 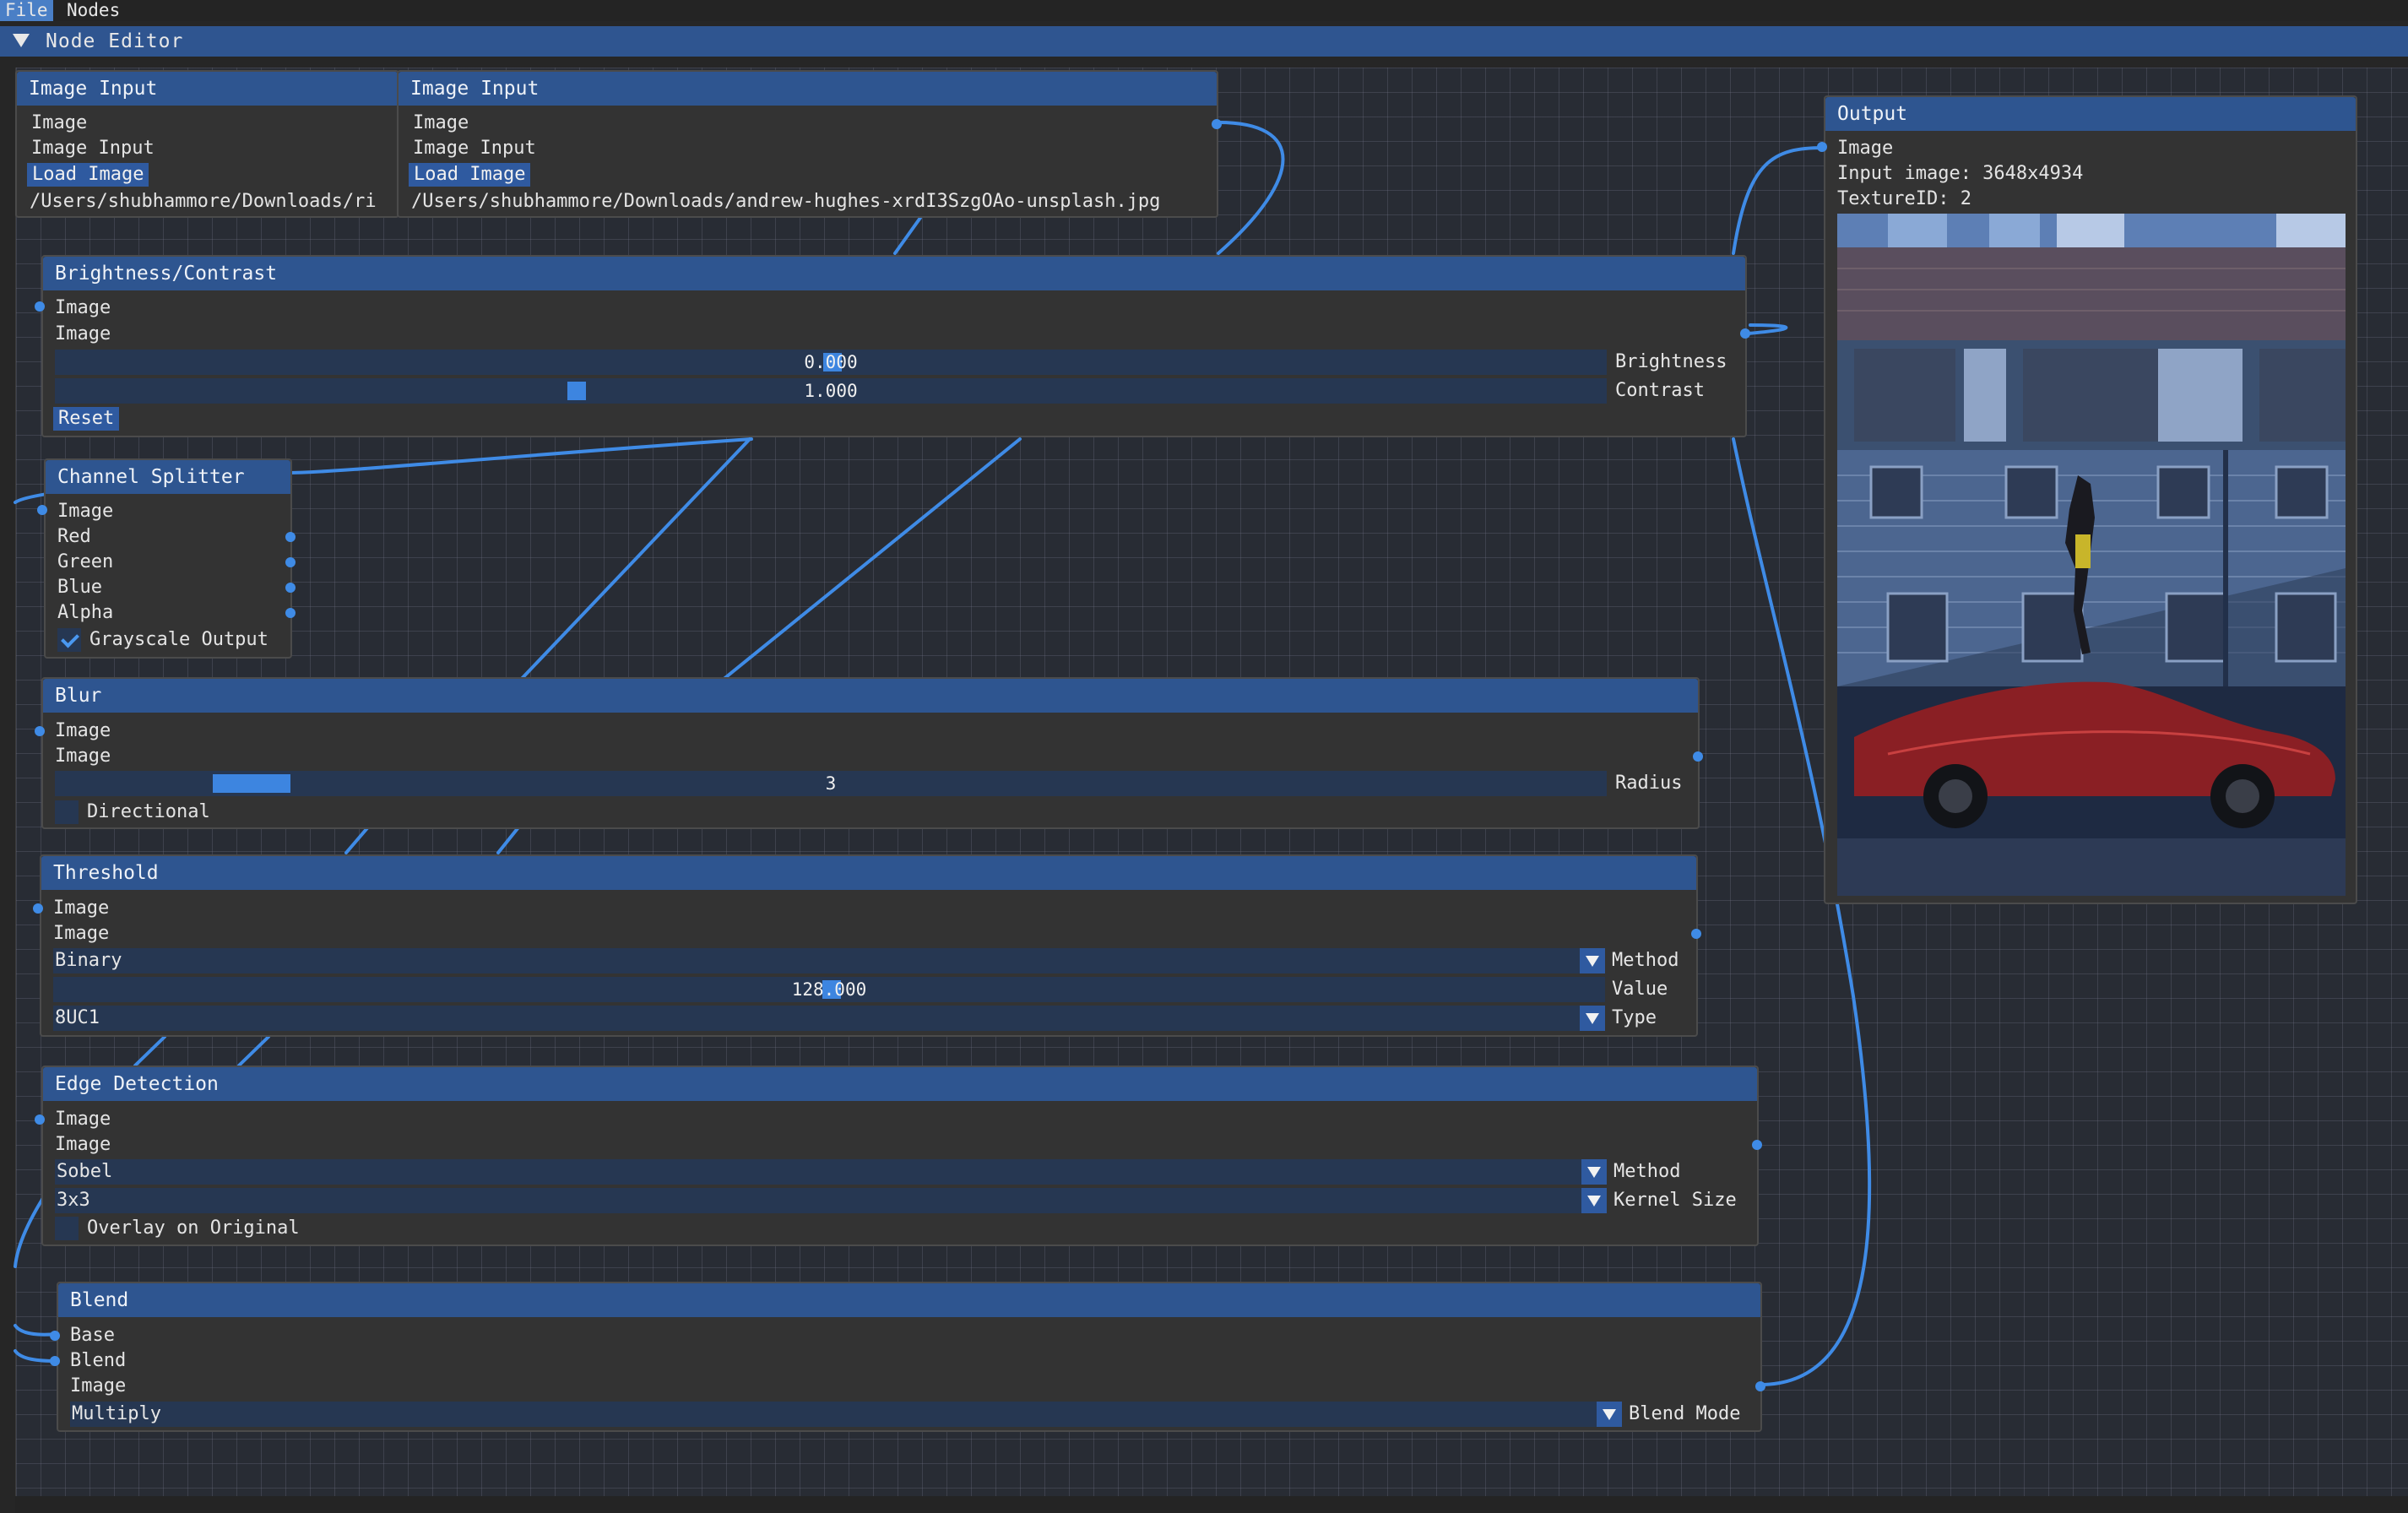 I want to click on base-label: Base, so click(x=92, y=1336).